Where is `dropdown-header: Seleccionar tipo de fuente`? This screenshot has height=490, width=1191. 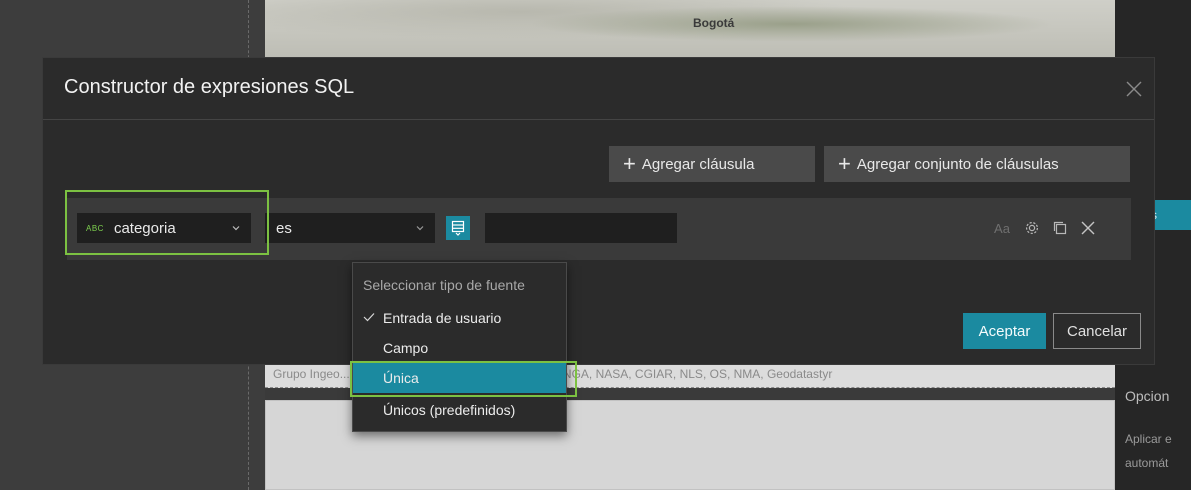
dropdown-header: Seleccionar tipo de fuente is located at coordinates (444, 285).